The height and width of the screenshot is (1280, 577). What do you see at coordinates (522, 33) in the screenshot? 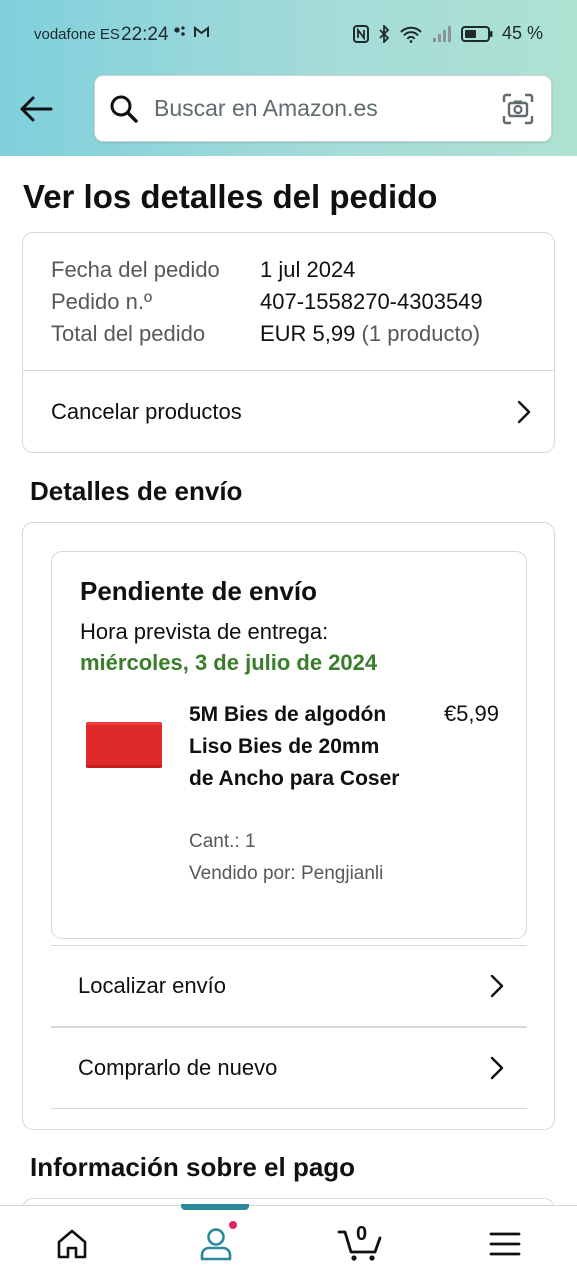
I see `battery-percentage: 45 %` at bounding box center [522, 33].